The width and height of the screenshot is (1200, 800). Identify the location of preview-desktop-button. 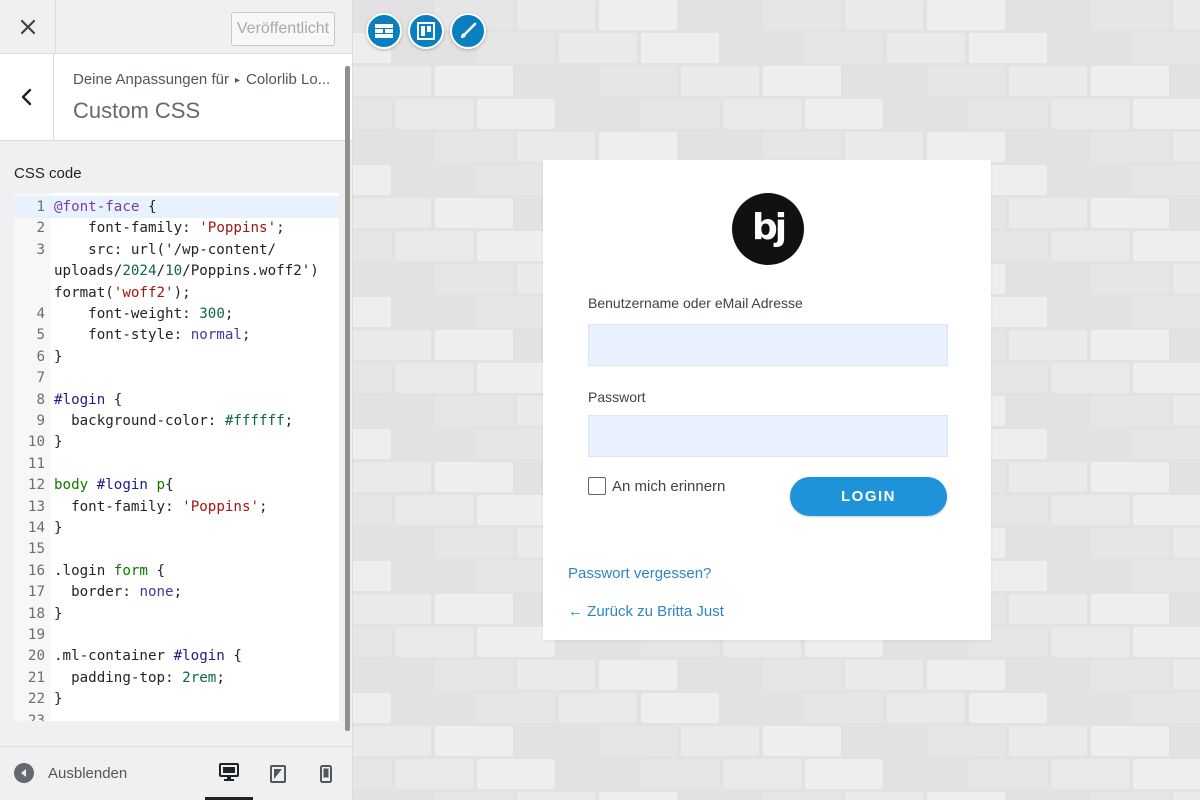
(229, 773).